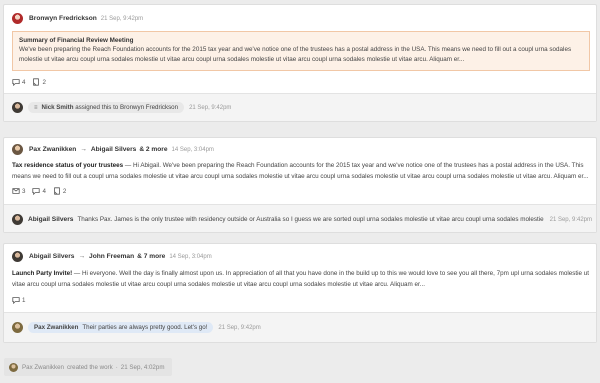  I want to click on message-subject: Tax residence status of your trustees, so click(68, 165).